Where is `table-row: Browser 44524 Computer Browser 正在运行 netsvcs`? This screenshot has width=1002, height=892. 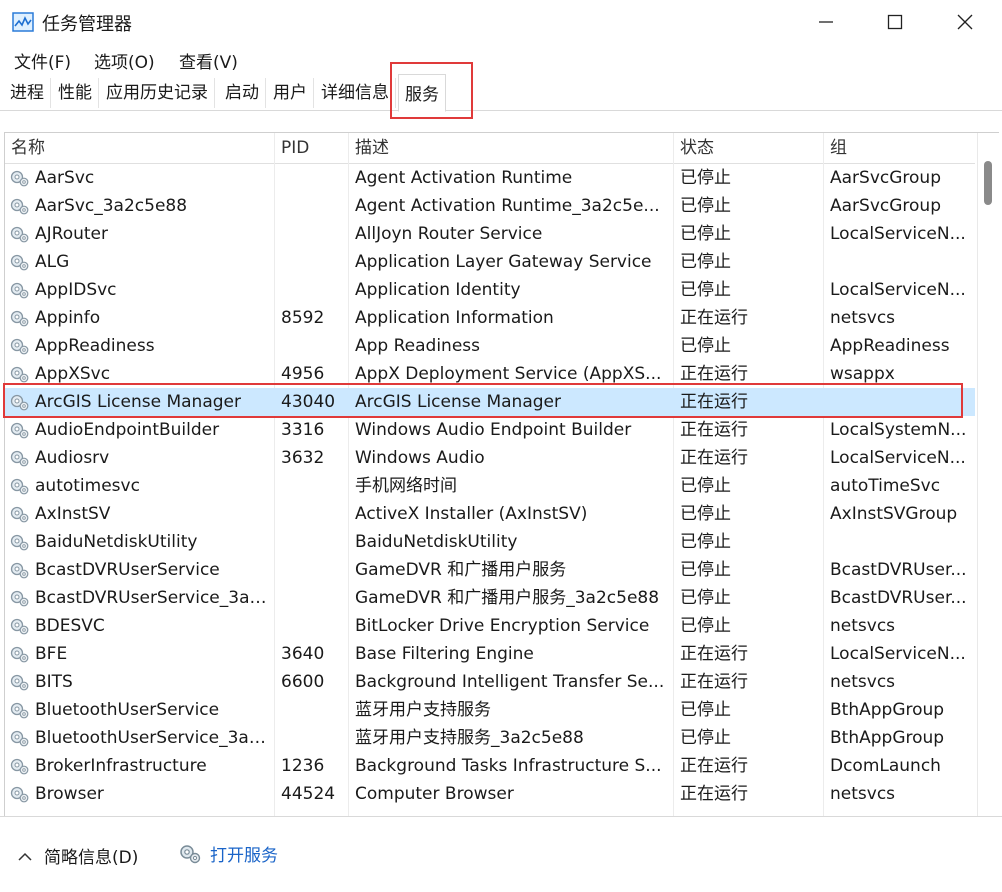 table-row: Browser 44524 Computer Browser 正在运行 netsvcs is located at coordinates (490, 794).